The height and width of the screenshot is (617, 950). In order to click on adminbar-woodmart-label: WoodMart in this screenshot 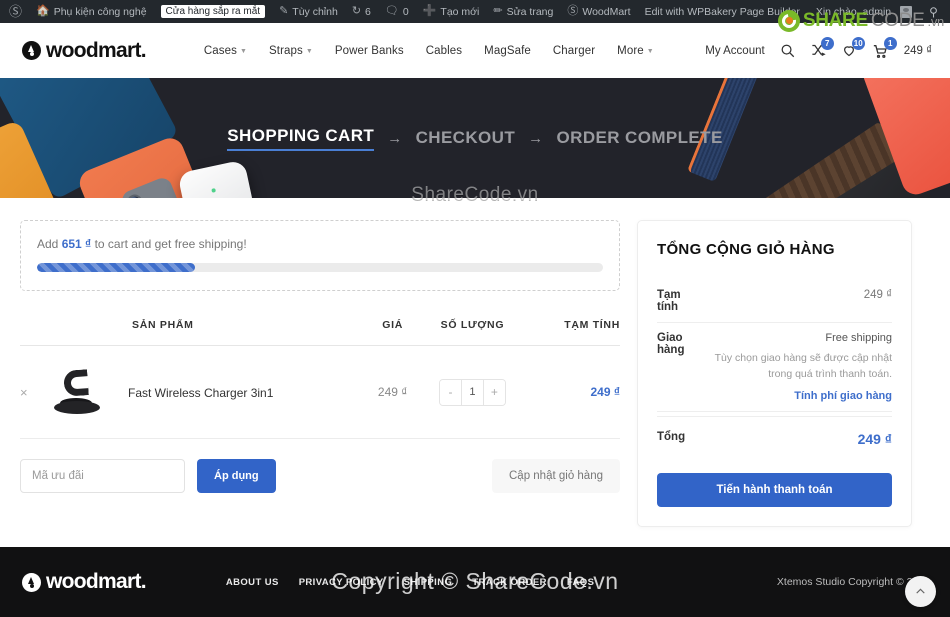, I will do `click(606, 11)`.